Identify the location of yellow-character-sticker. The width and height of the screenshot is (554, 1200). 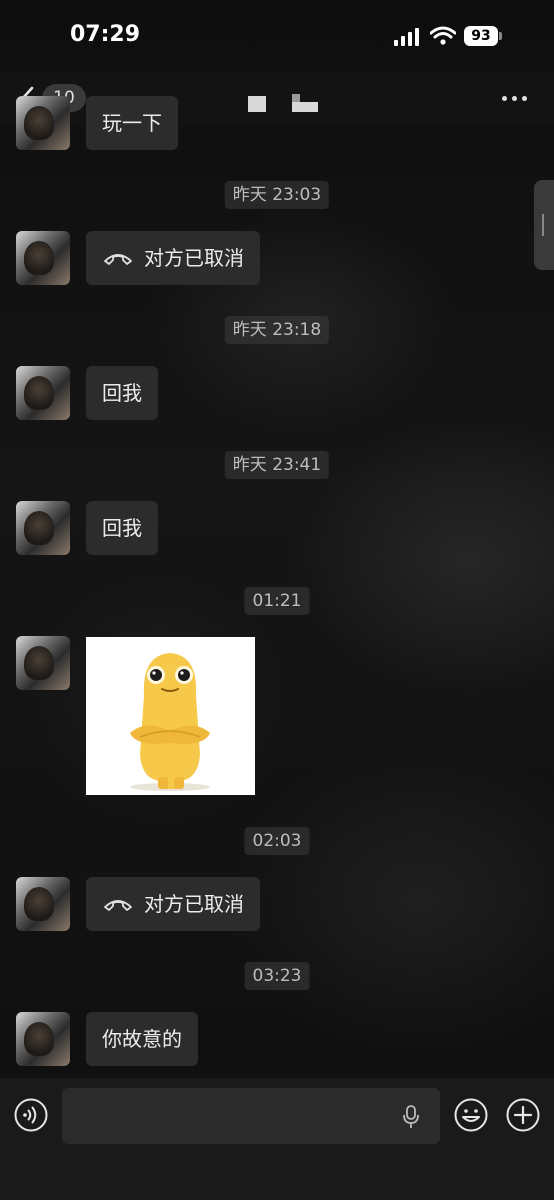
(170, 722).